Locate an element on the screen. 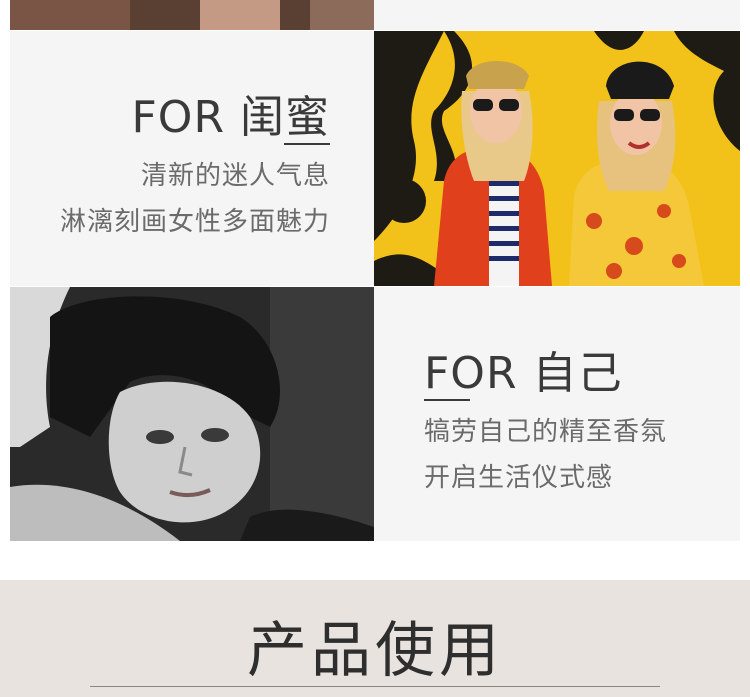 The image size is (750, 697). self-heading-rule is located at coordinates (447, 400).